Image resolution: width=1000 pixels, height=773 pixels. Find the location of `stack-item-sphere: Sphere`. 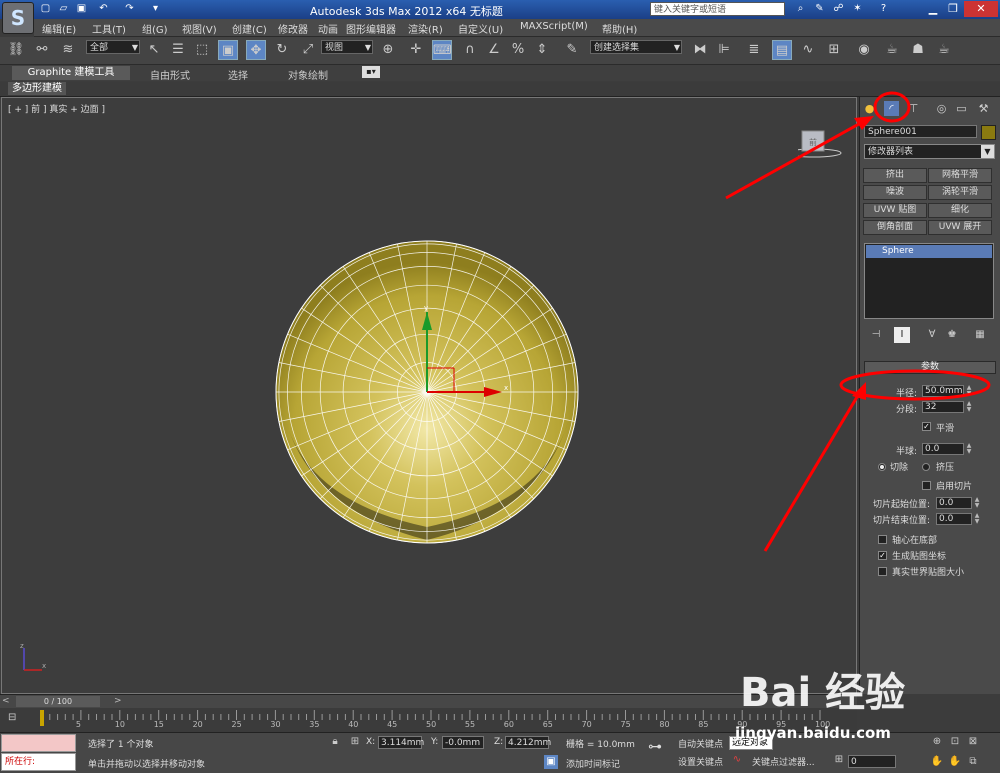

stack-item-sphere: Sphere is located at coordinates (929, 251).